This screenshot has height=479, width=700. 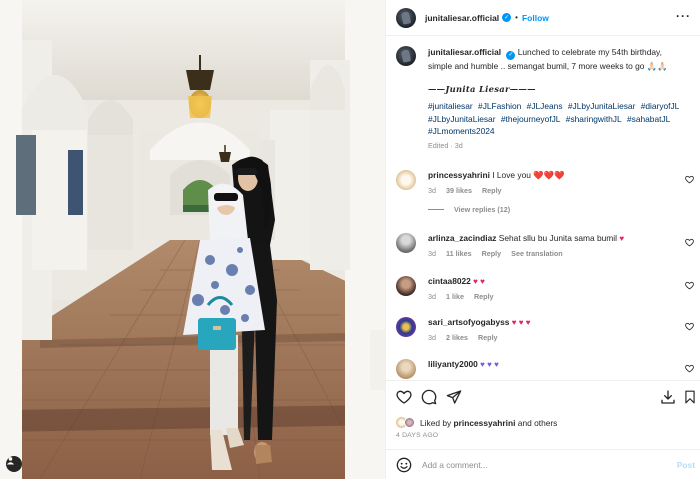 What do you see at coordinates (648, 119) in the screenshot?
I see `hashtag-link: #sahabatJL` at bounding box center [648, 119].